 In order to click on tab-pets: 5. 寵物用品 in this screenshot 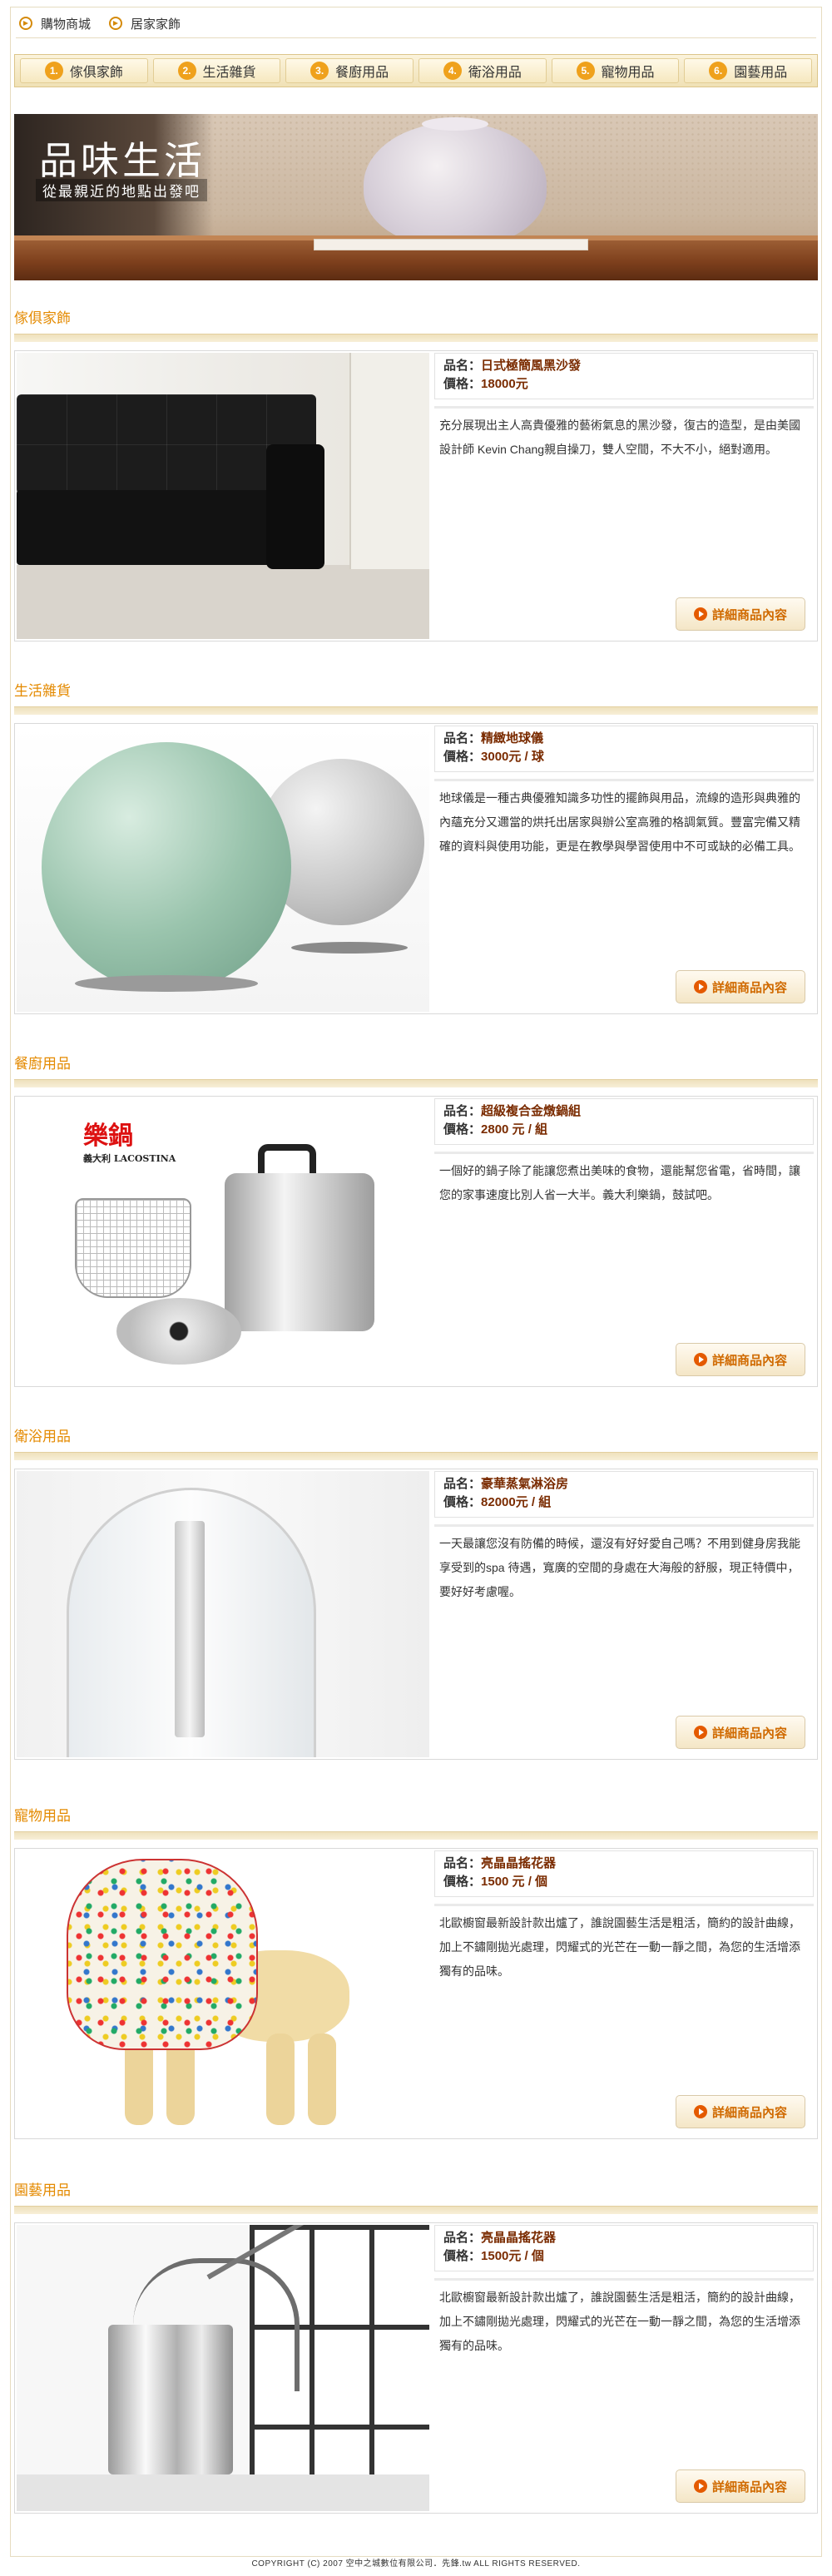, I will do `click(615, 71)`.